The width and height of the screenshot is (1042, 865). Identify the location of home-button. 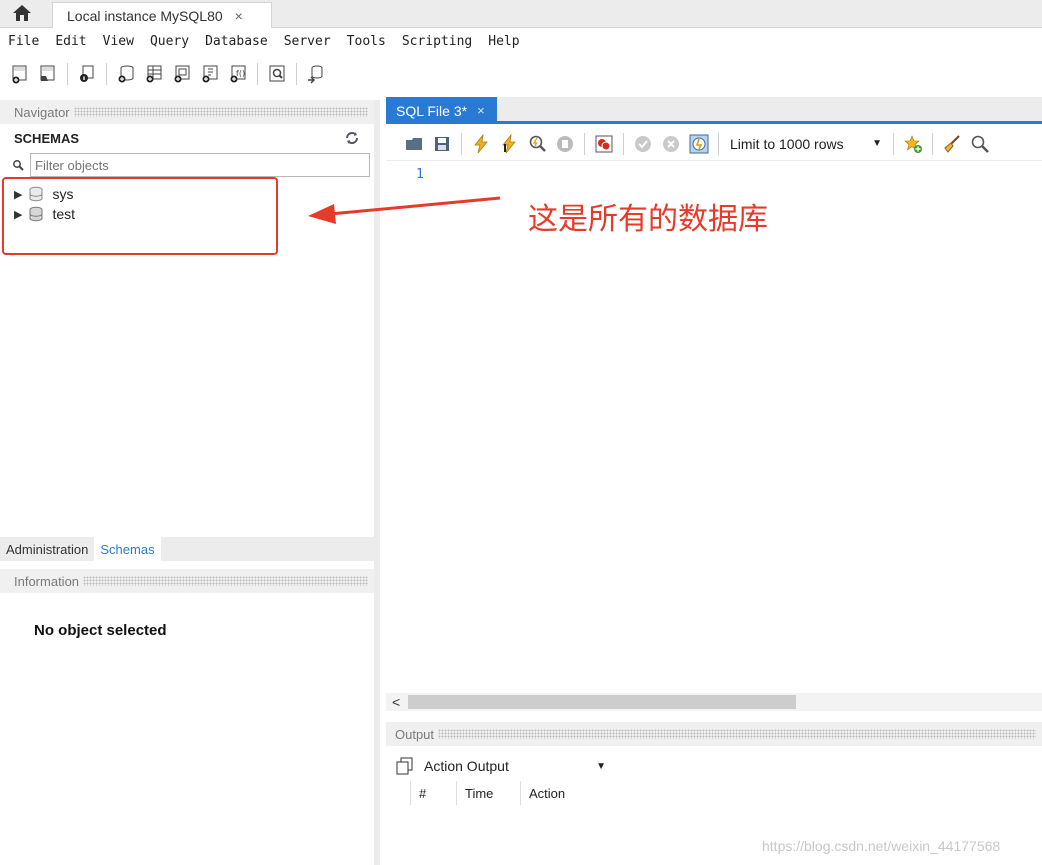
(22, 13).